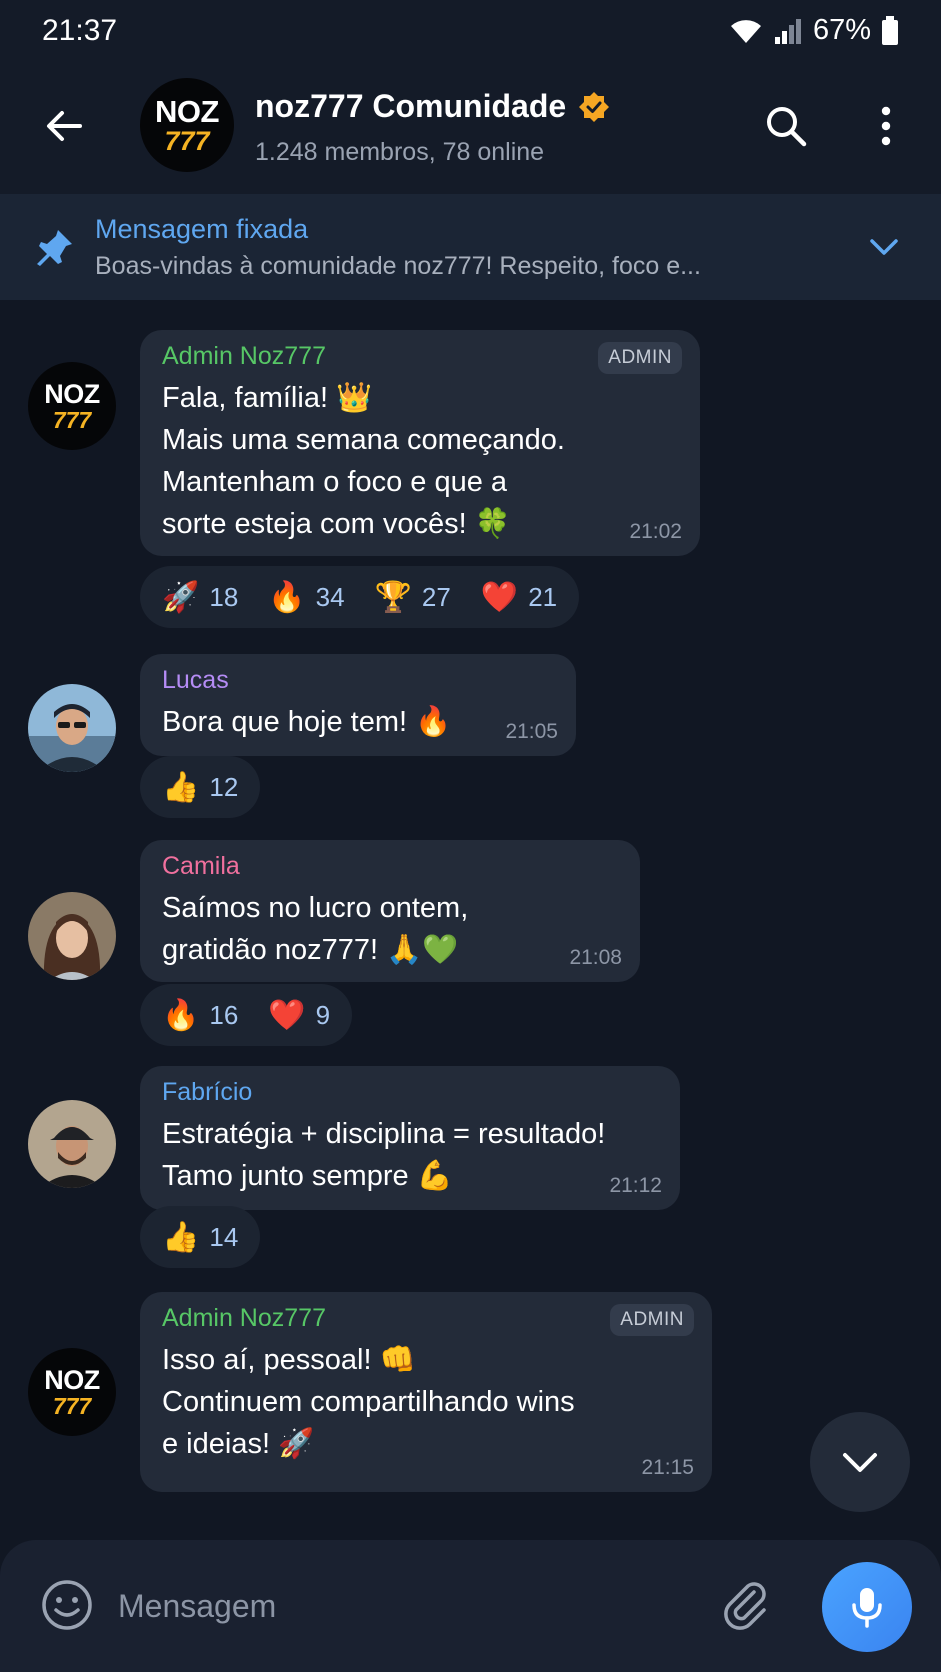 This screenshot has height=1672, width=941. What do you see at coordinates (398, 1606) in the screenshot?
I see `message-input` at bounding box center [398, 1606].